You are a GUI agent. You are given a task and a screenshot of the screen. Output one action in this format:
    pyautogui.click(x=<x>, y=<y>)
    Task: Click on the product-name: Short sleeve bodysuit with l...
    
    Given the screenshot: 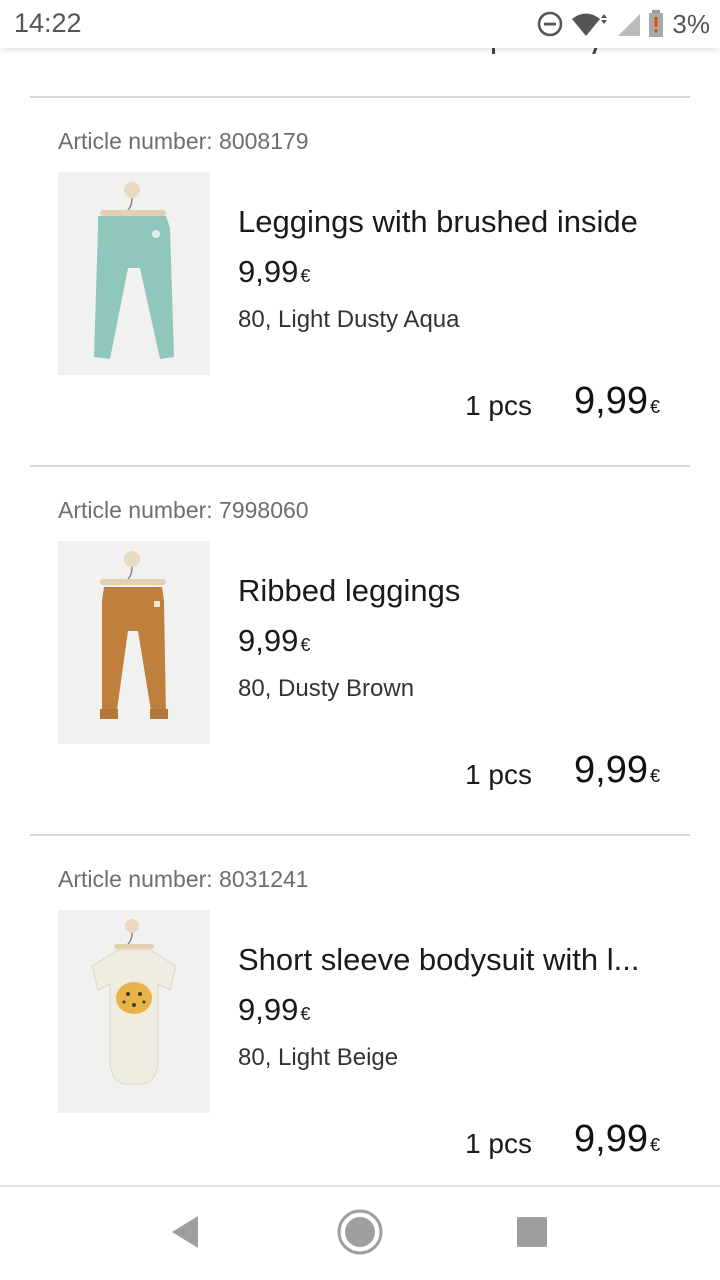 What is the action you would take?
    pyautogui.click(x=438, y=960)
    